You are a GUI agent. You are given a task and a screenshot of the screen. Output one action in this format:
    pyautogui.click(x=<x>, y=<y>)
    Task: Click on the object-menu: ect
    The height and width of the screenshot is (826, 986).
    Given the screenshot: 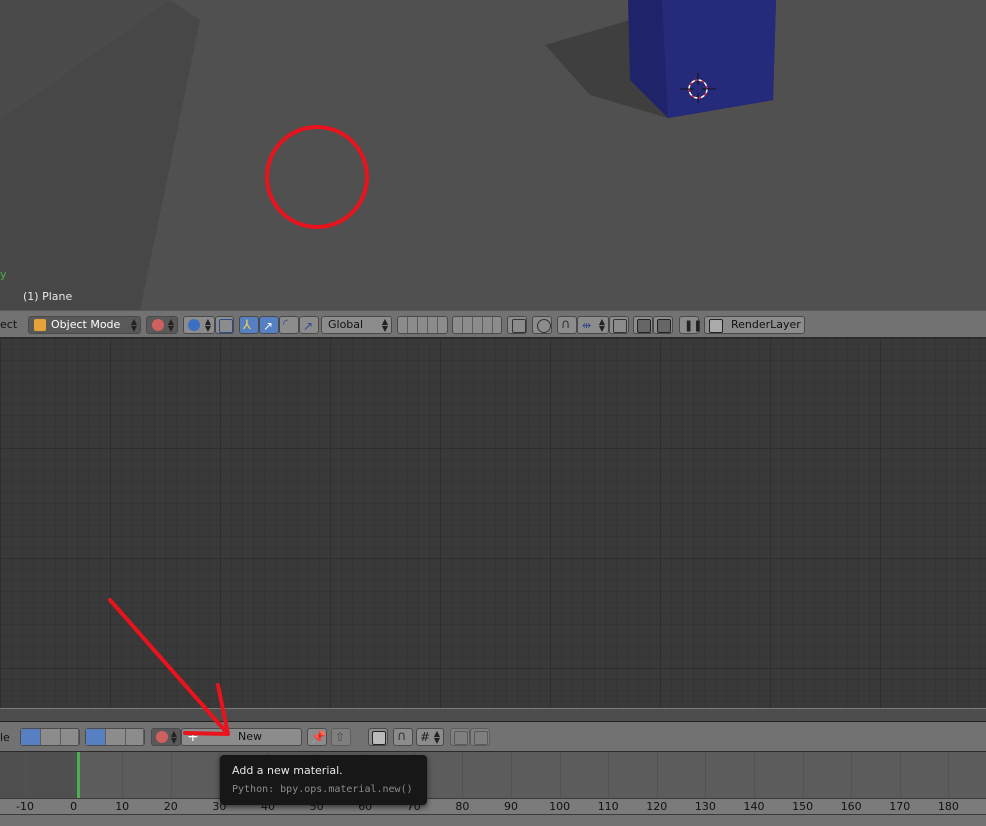 What is the action you would take?
    pyautogui.click(x=8, y=324)
    